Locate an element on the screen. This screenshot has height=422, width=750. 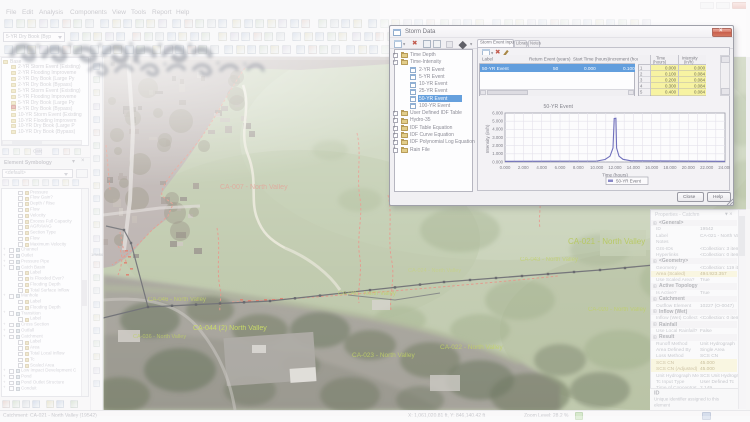
svg-text: CA-045 - North Valley is located at coordinates (367, 294).